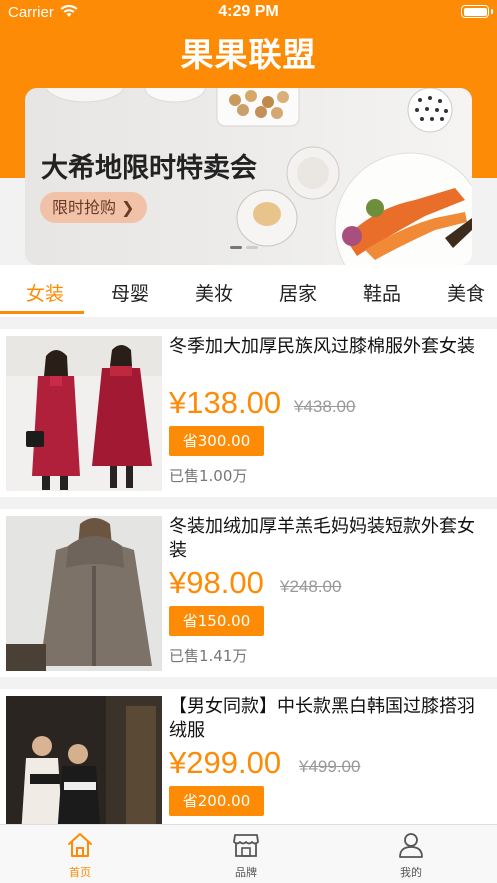 The width and height of the screenshot is (497, 883). What do you see at coordinates (216, 621) in the screenshot?
I see `savings-badge: 省150.00` at bounding box center [216, 621].